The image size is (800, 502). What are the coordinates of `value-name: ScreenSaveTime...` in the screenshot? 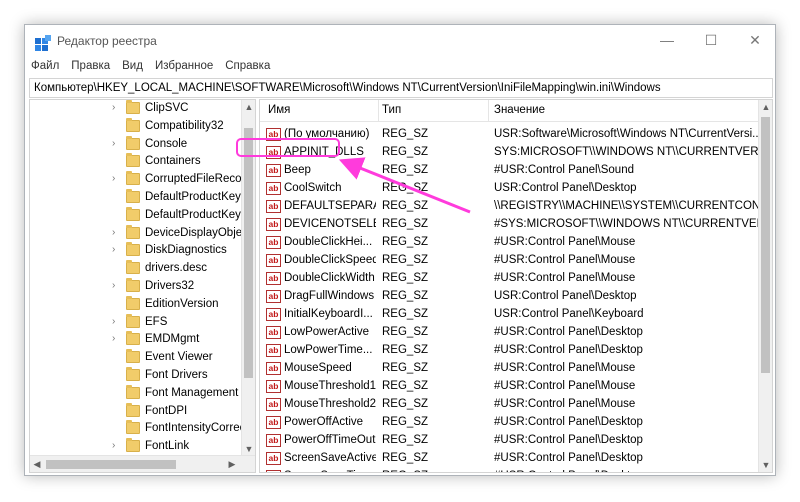 It's located at (330, 471).